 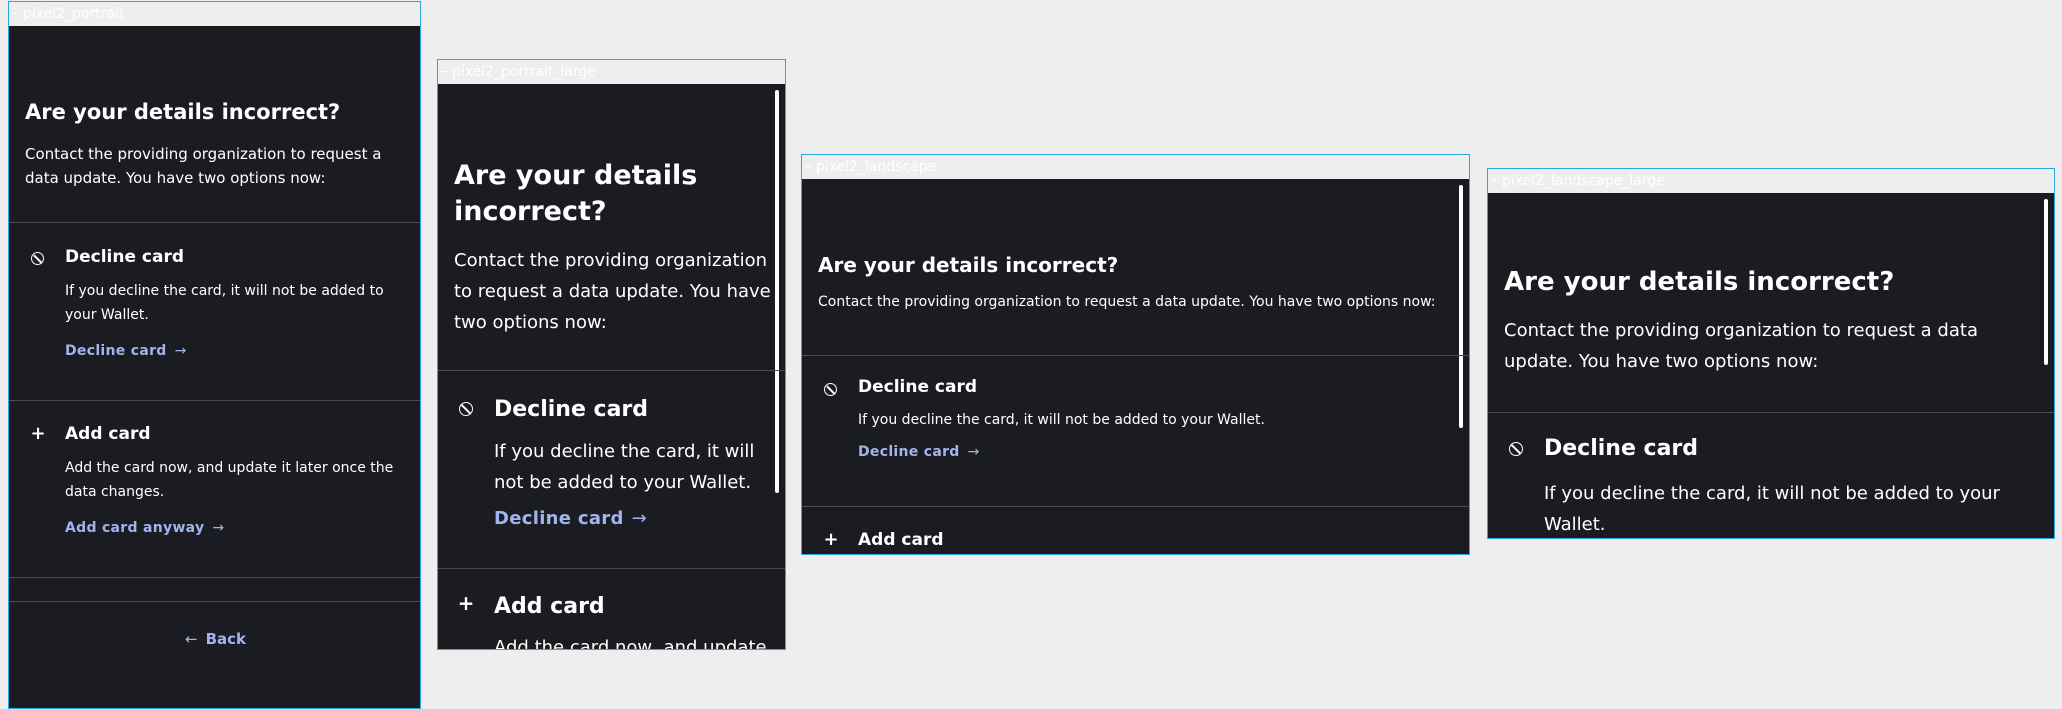 I want to click on arrow-left-icon: ←, so click(x=191, y=639).